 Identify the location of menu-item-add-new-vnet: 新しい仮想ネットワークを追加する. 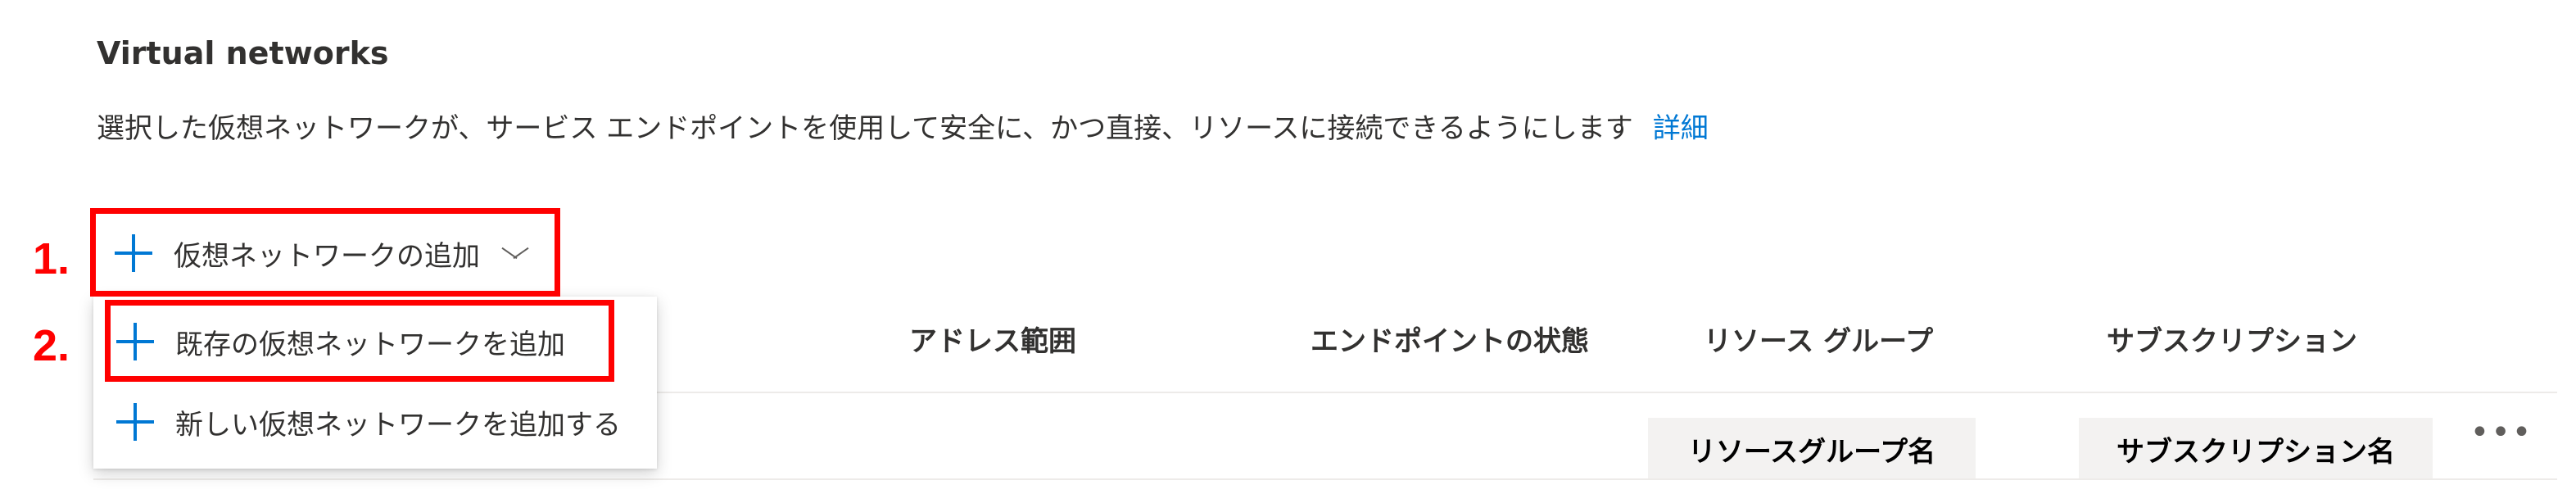
(368, 422).